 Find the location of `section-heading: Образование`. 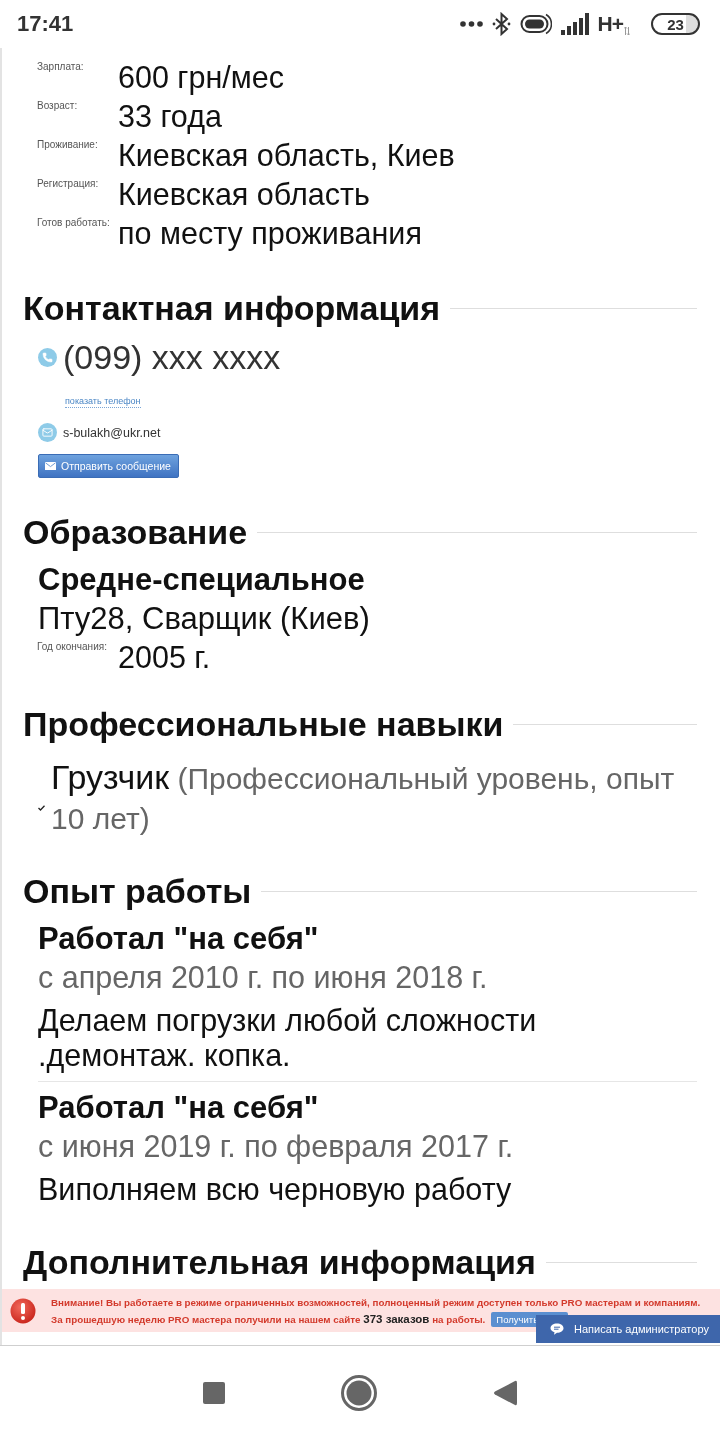

section-heading: Образование is located at coordinates (135, 532).